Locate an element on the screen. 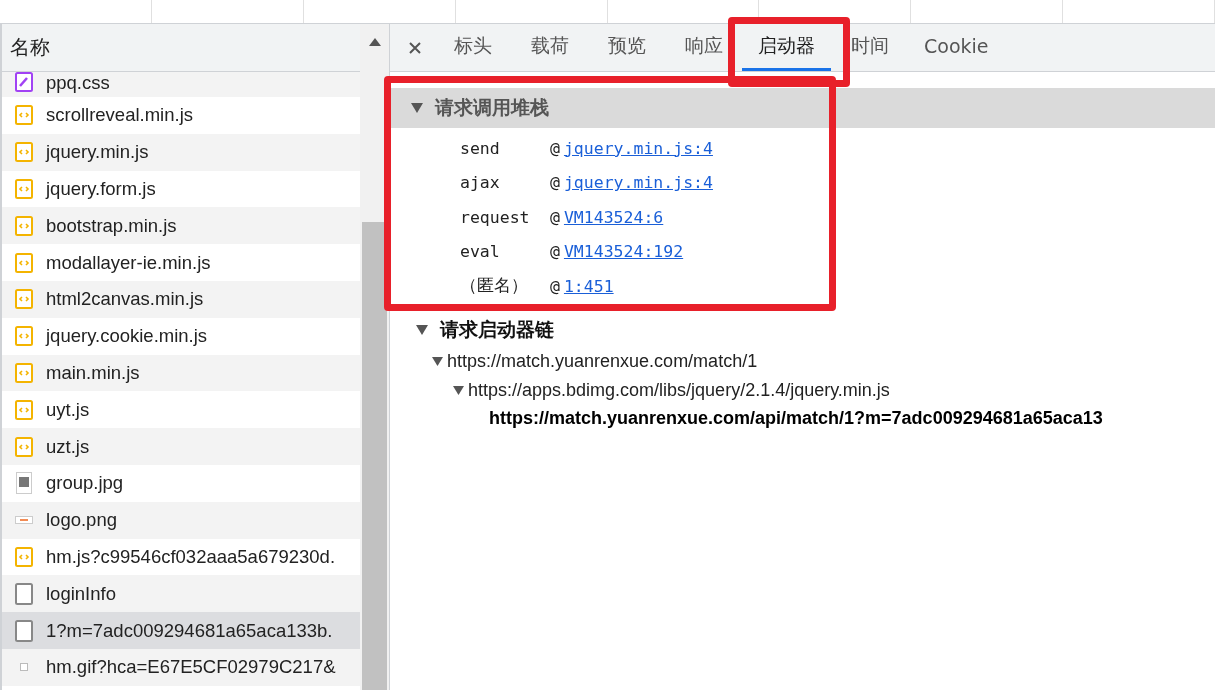 Image resolution: width=1215 pixels, height=690 pixels. initiator-url: https://match.yuanrenxue.com/match/1 is located at coordinates (602, 362).